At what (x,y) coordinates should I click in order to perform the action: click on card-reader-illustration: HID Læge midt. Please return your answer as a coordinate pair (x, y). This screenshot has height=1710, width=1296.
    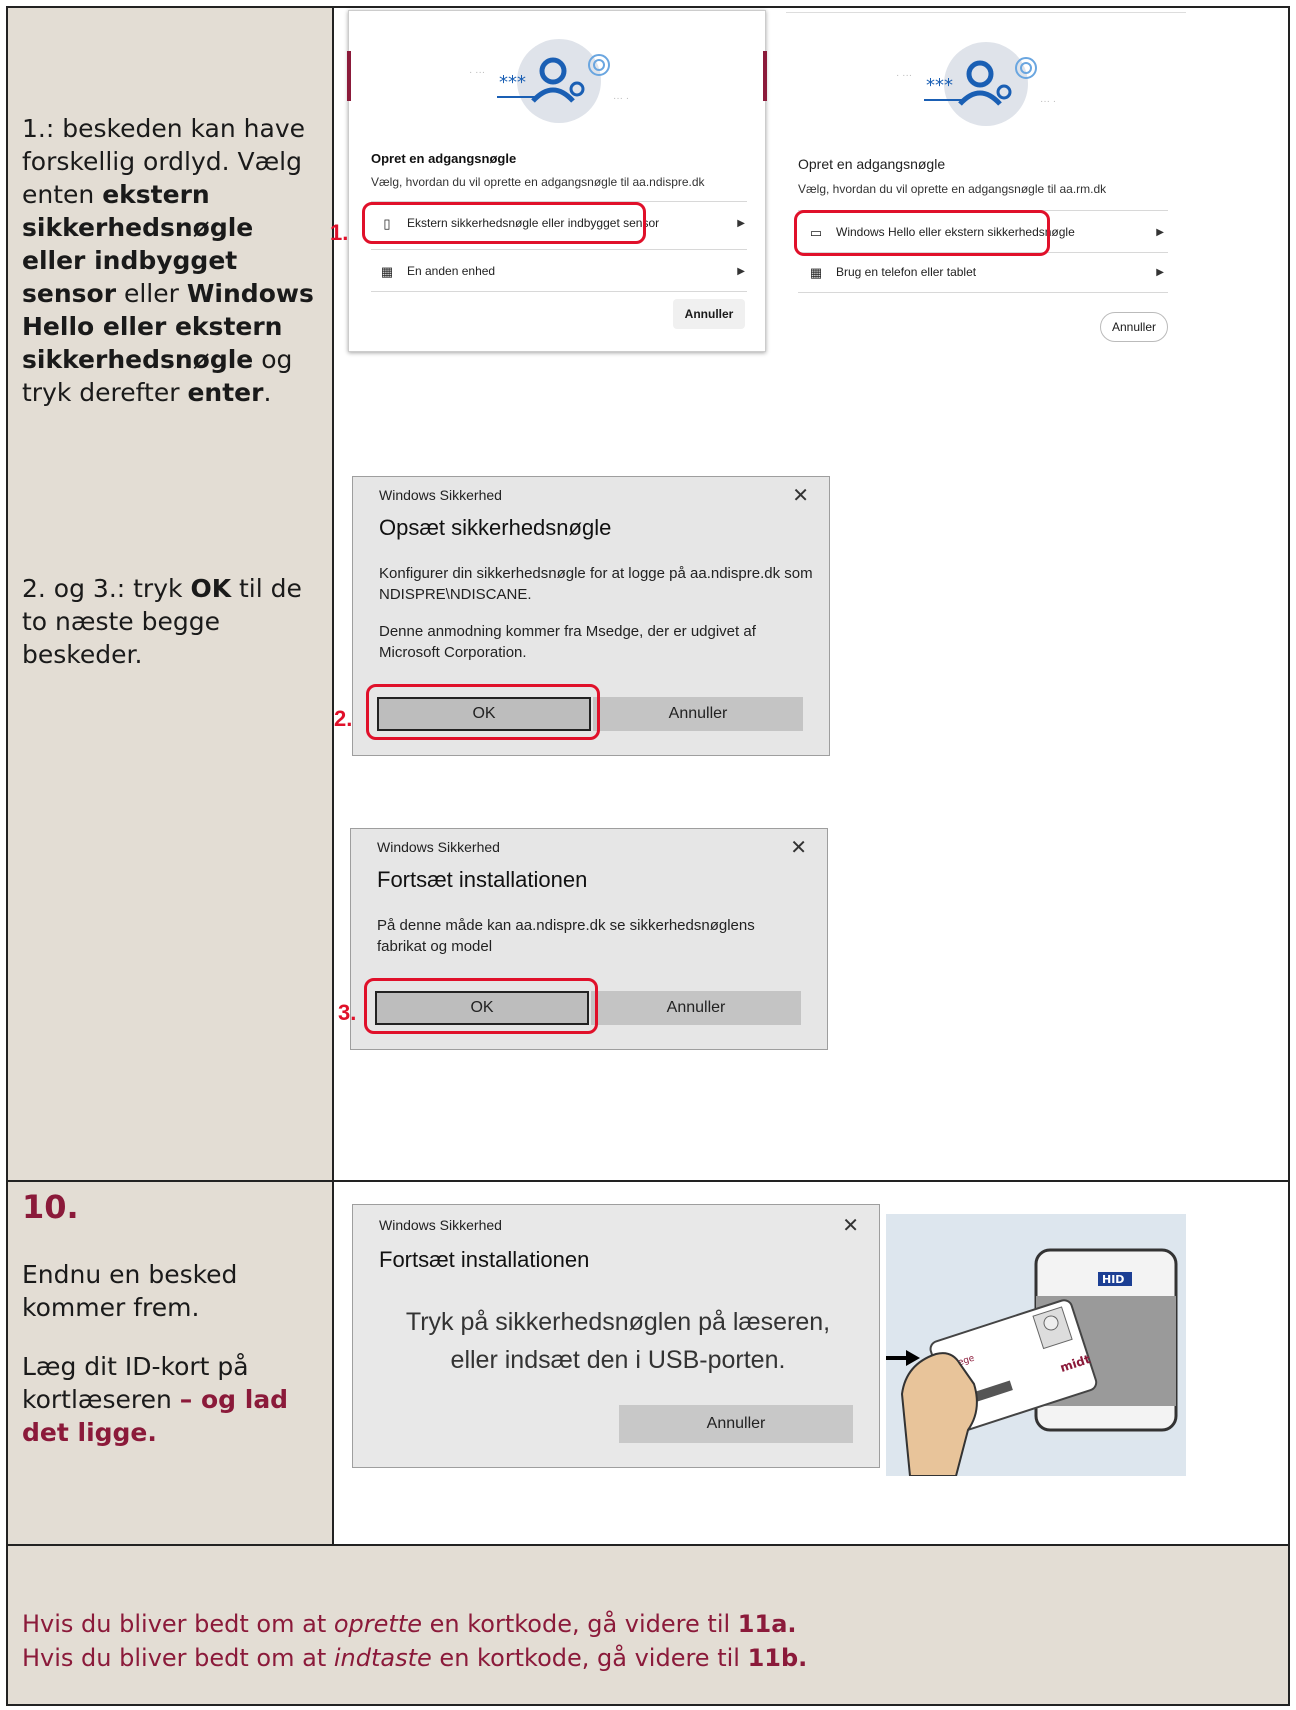
    Looking at the image, I should click on (1013, 1345).